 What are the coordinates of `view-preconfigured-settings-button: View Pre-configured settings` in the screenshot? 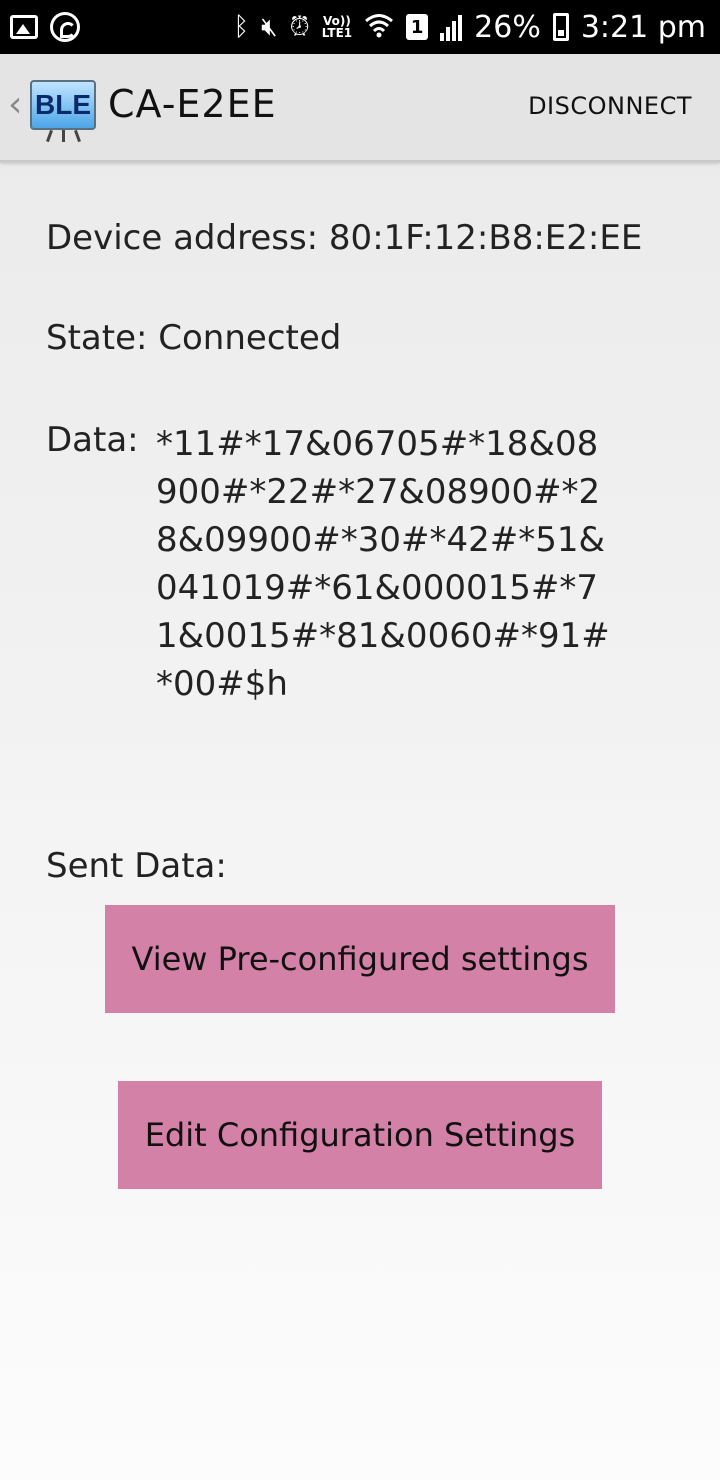 It's located at (360, 959).